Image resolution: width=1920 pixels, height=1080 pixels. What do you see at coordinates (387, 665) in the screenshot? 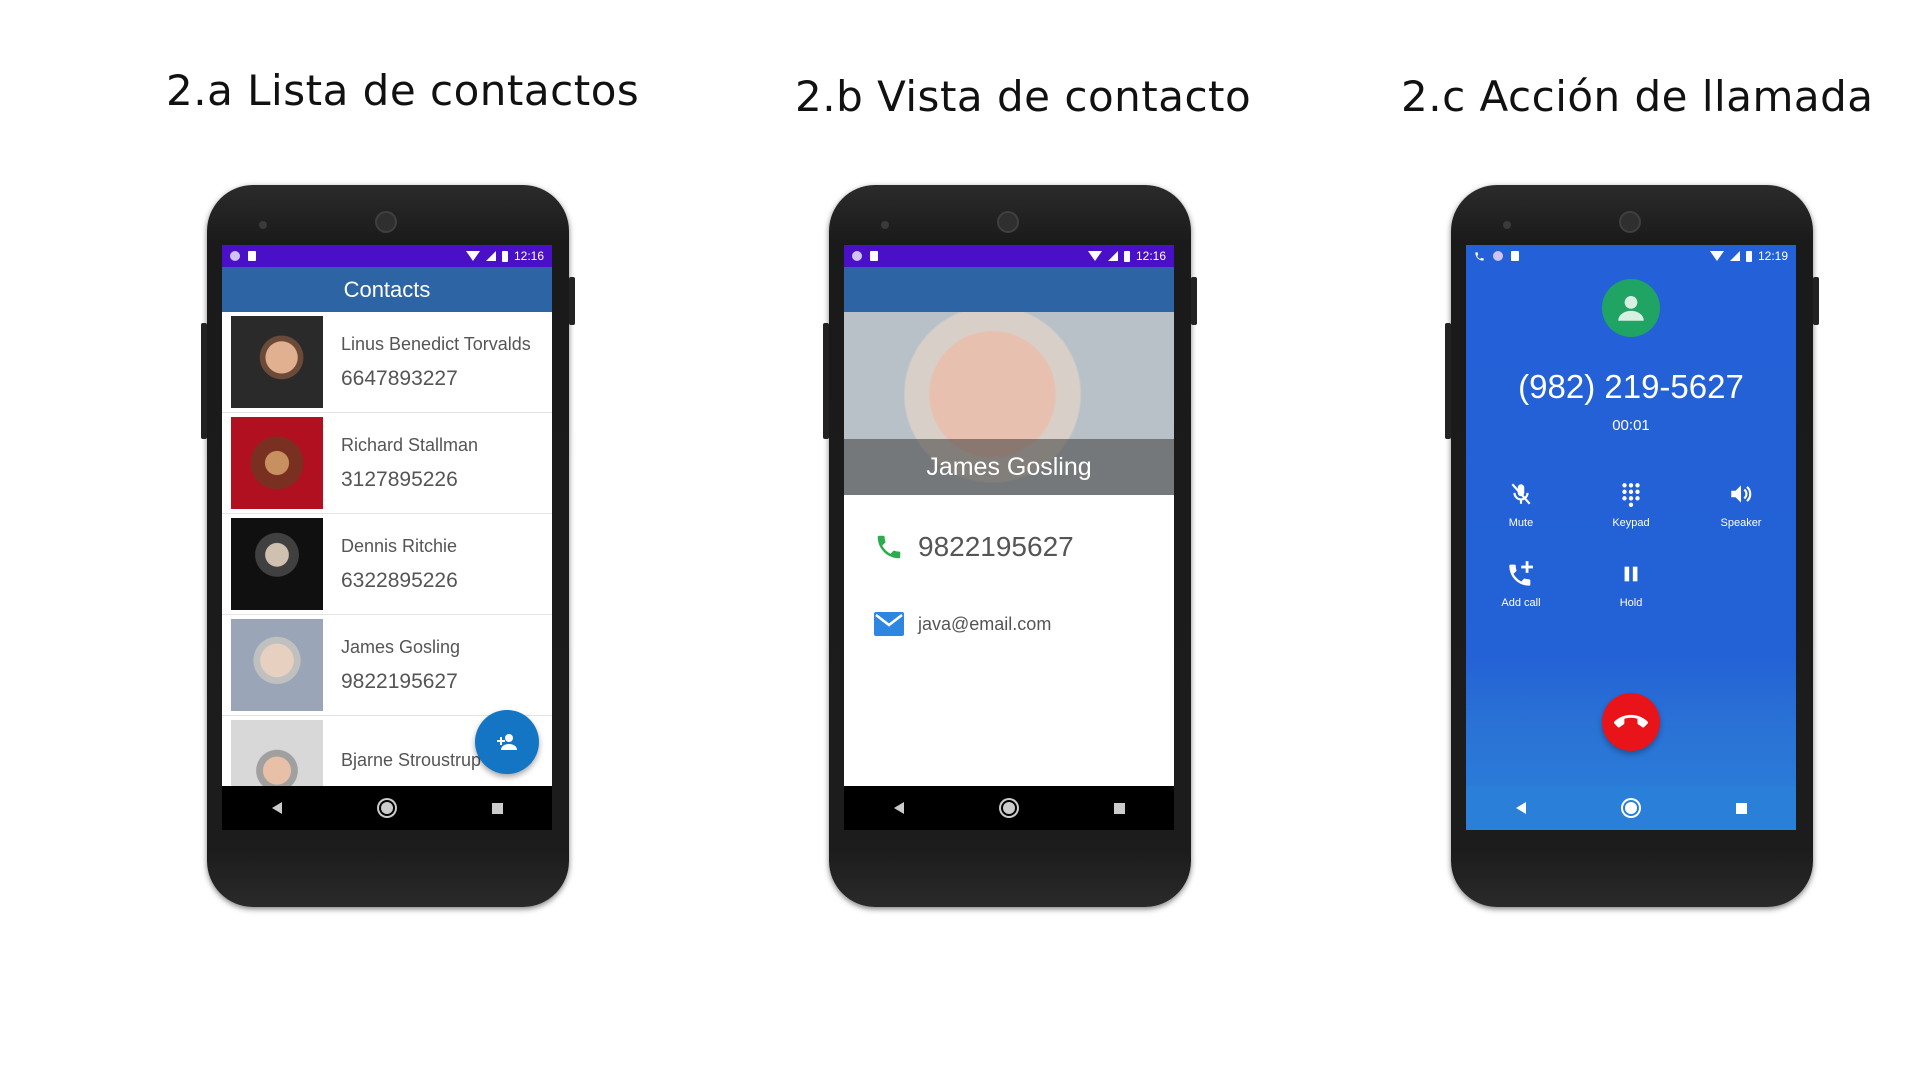
I see `contact-row: James Gosling 9822195627` at bounding box center [387, 665].